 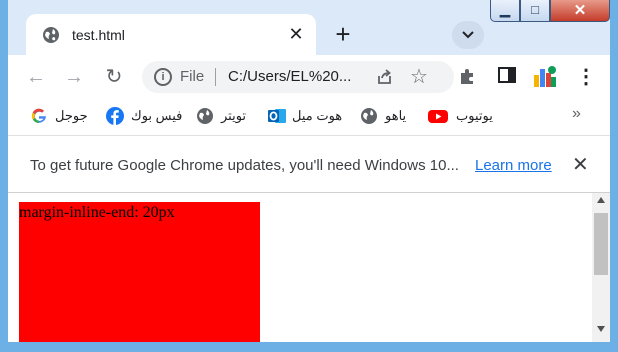 What do you see at coordinates (474, 115) in the screenshot?
I see `bookmark-label: يوتيوب` at bounding box center [474, 115].